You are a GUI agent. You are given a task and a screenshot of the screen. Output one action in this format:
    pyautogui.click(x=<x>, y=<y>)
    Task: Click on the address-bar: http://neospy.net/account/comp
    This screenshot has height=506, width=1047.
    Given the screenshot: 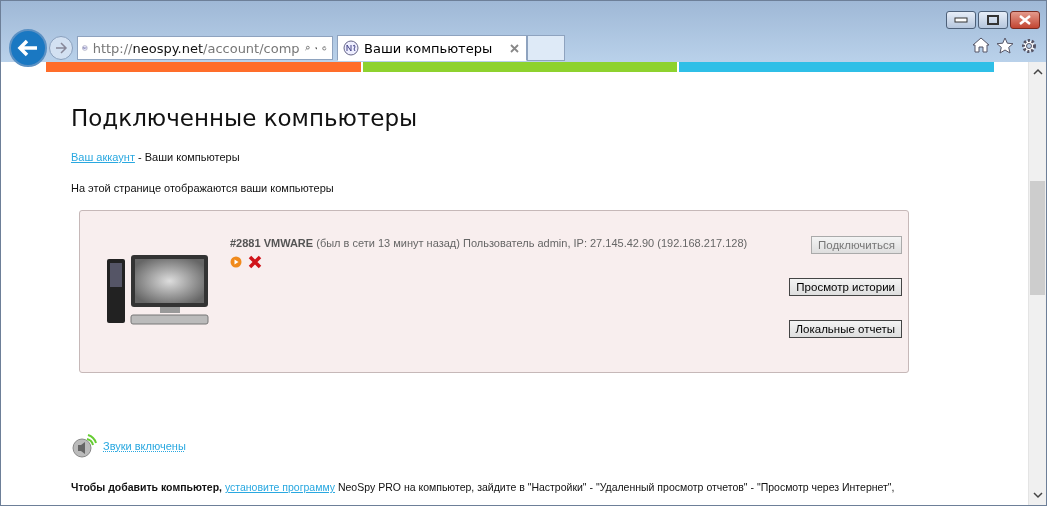 What is the action you would take?
    pyautogui.click(x=205, y=48)
    